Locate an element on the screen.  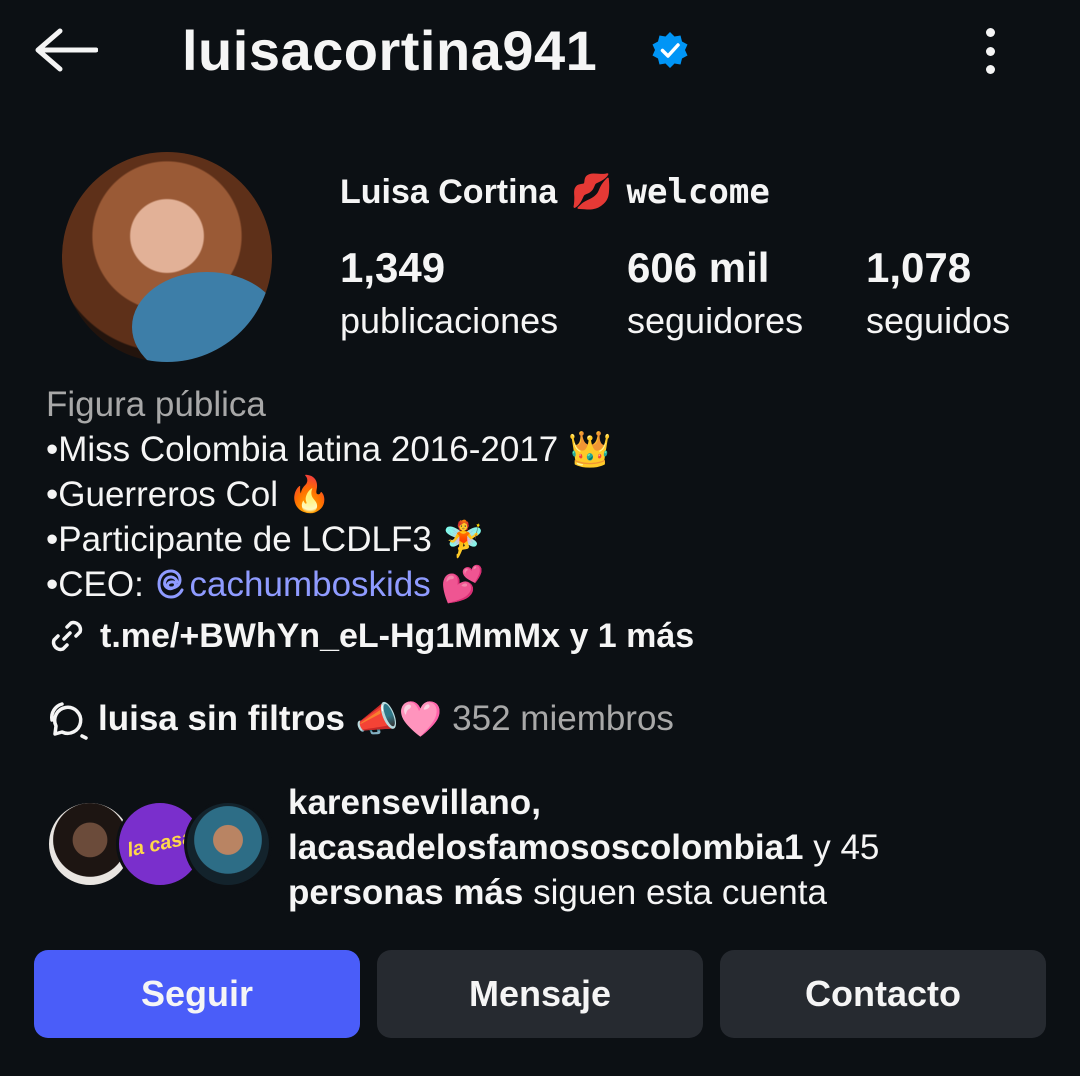
bio-line: •Guerreros Col 🔥 is located at coordinates (189, 494).